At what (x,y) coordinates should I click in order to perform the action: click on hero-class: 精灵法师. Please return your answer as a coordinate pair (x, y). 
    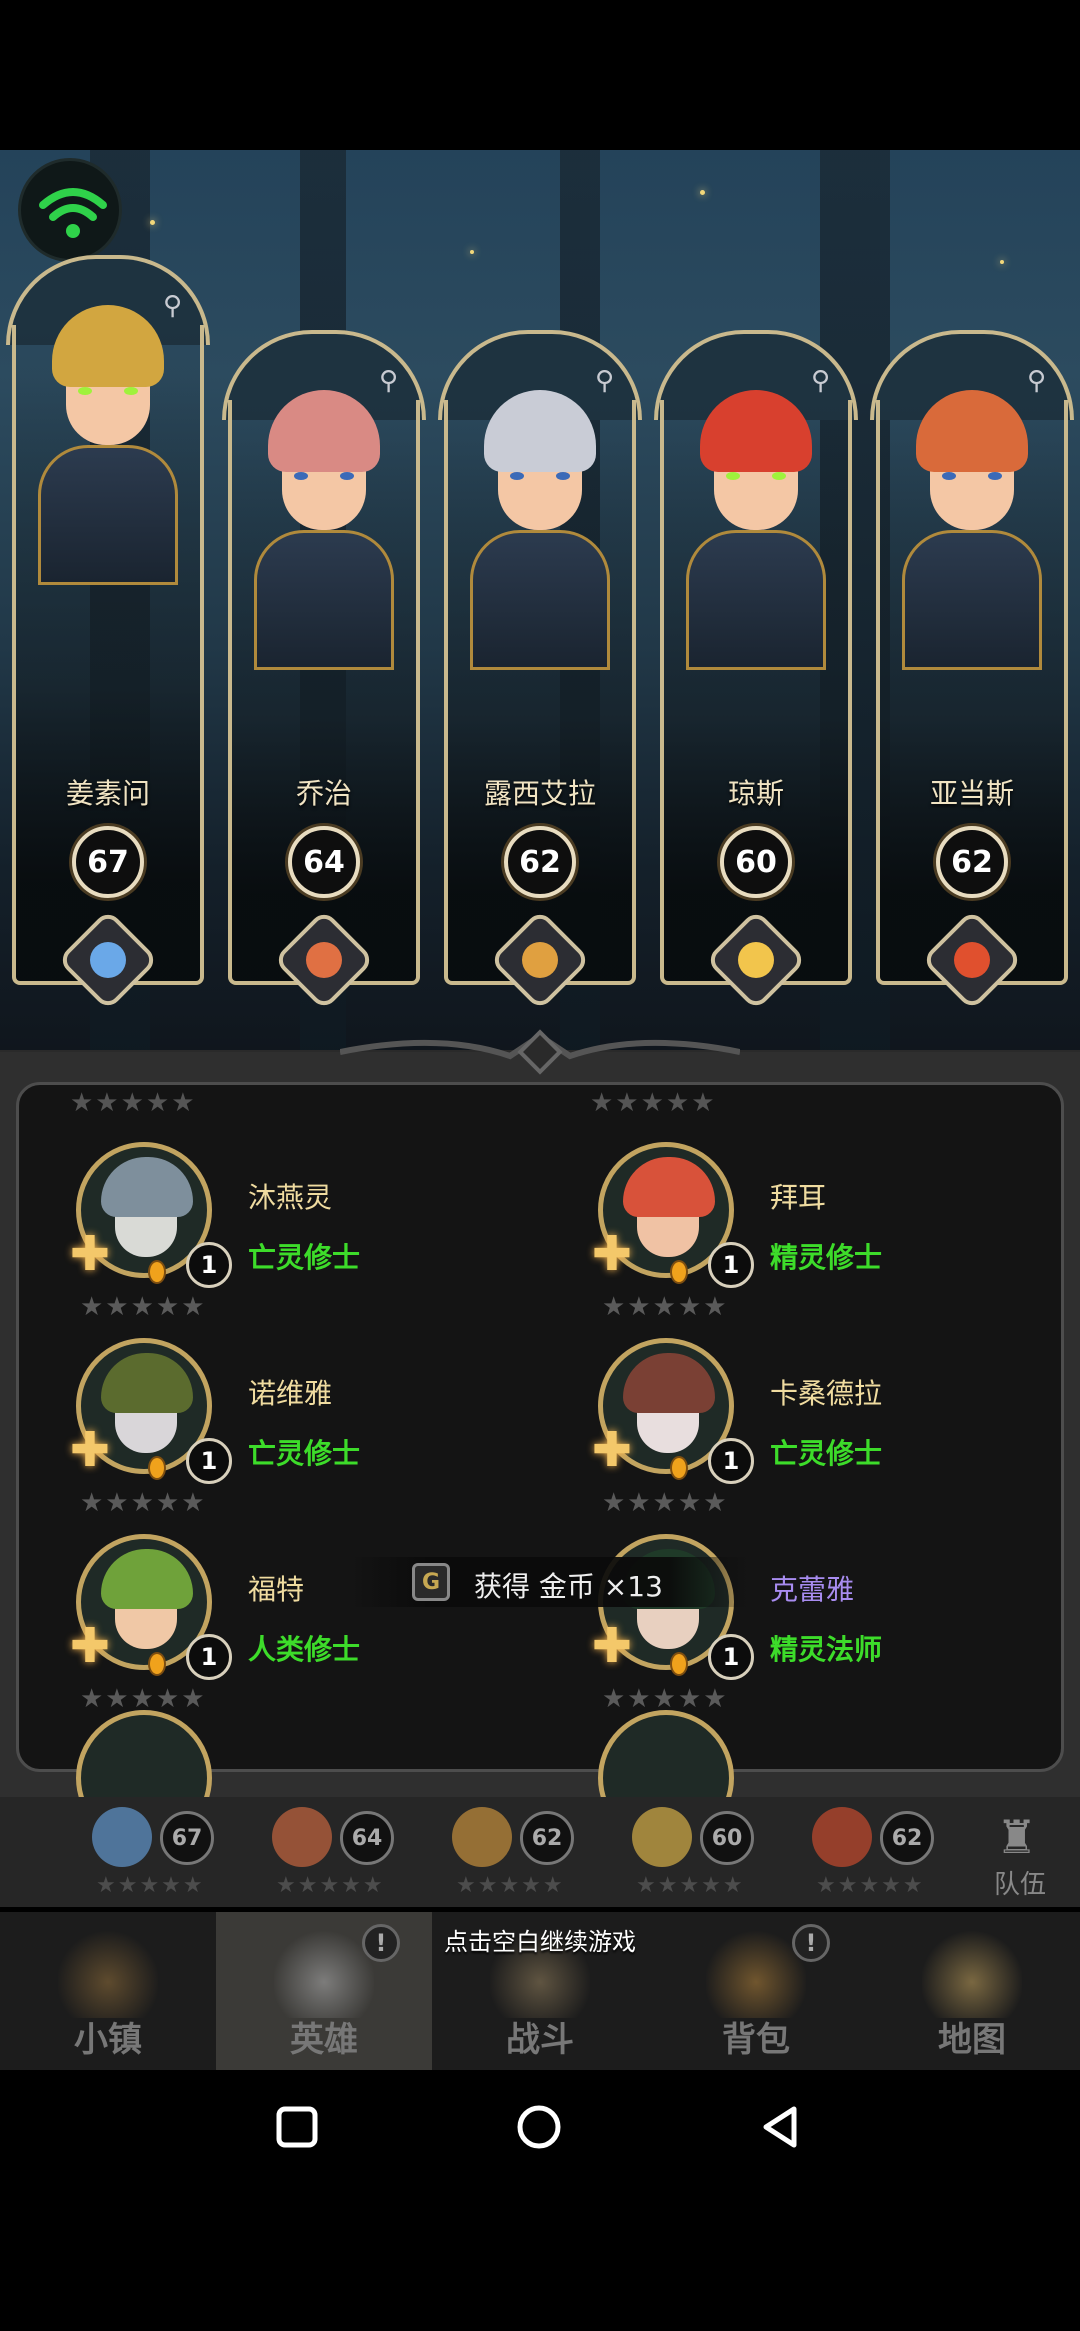
    Looking at the image, I should click on (826, 1649).